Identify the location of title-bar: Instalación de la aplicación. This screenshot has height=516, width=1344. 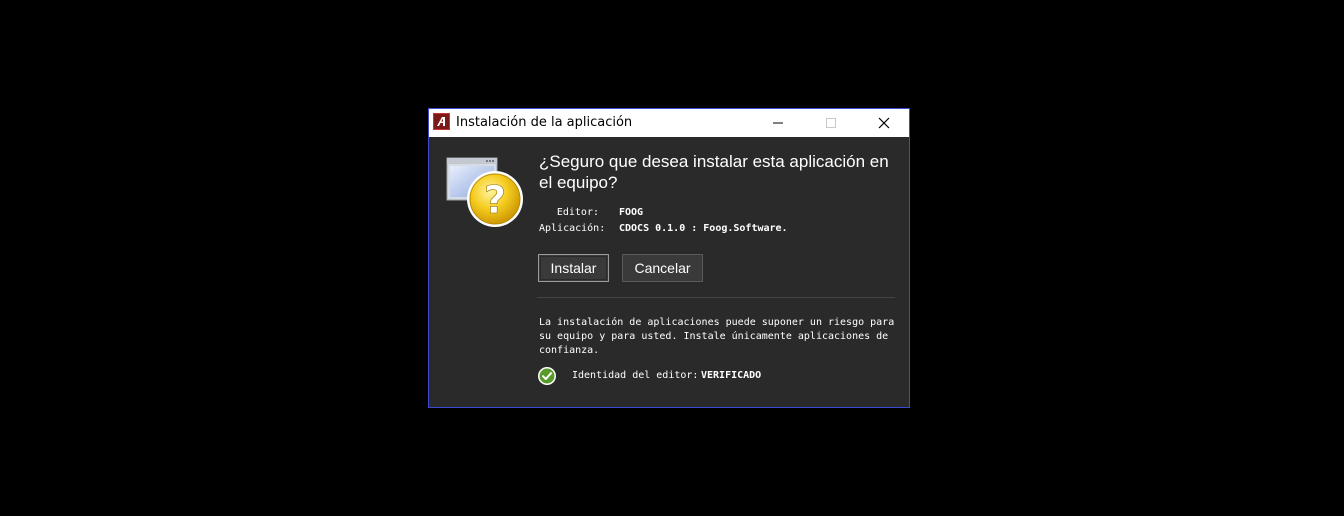
(669, 123).